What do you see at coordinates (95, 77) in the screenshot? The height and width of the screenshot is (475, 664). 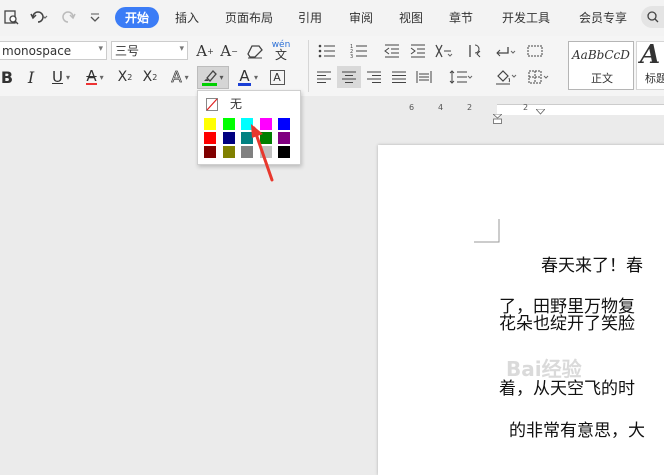 I see `strikethrough-button: A ▾` at bounding box center [95, 77].